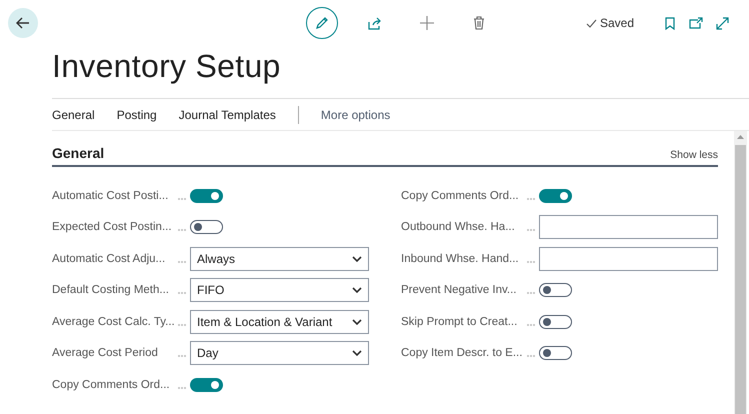 The height and width of the screenshot is (414, 749). Describe the element at coordinates (740, 272) in the screenshot. I see `scrollbar` at that location.